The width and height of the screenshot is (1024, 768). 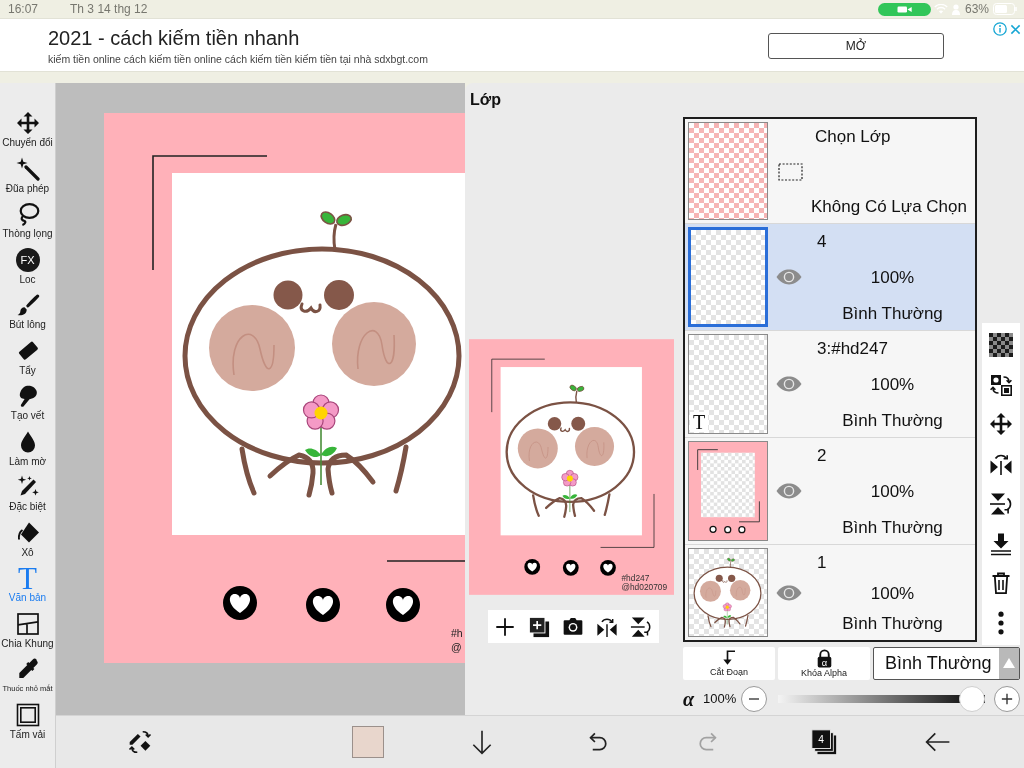 I want to click on fill-tool: Xô, so click(x=27, y=543).